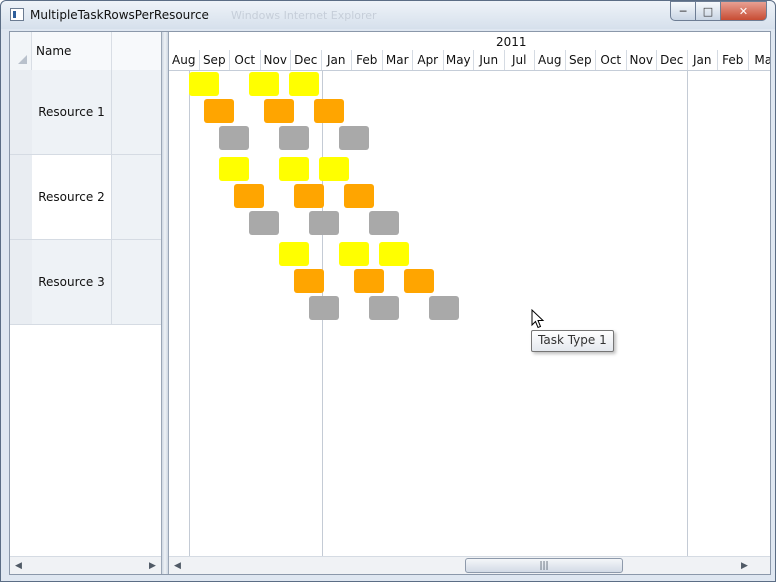 Image resolution: width=776 pixels, height=582 pixels. I want to click on resource-row: Resource 3, so click(85, 282).